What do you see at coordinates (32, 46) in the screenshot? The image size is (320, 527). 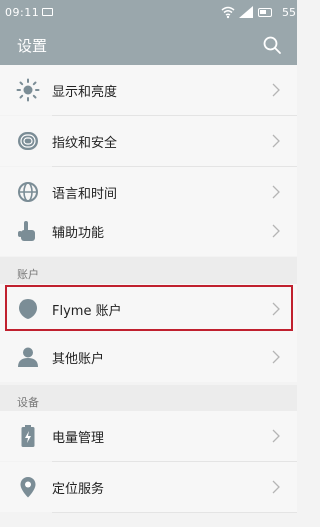 I see `page-title: 设置` at bounding box center [32, 46].